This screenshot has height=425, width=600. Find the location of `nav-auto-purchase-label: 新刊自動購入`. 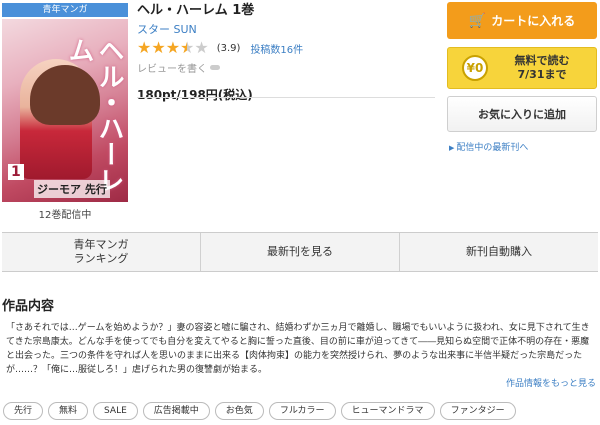

nav-auto-purchase-label: 新刊自動購入 is located at coordinates (499, 251).